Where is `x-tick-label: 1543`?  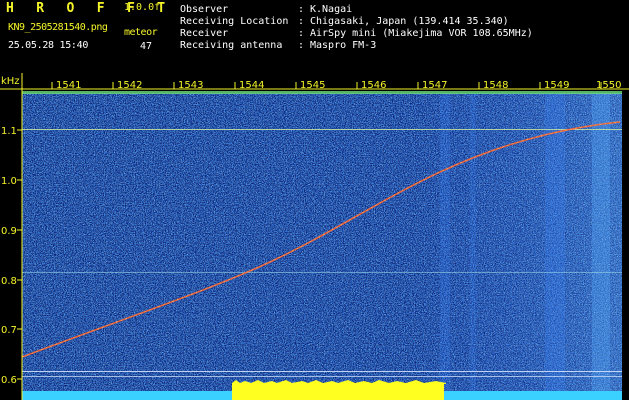 x-tick-label: 1543 is located at coordinates (190, 85).